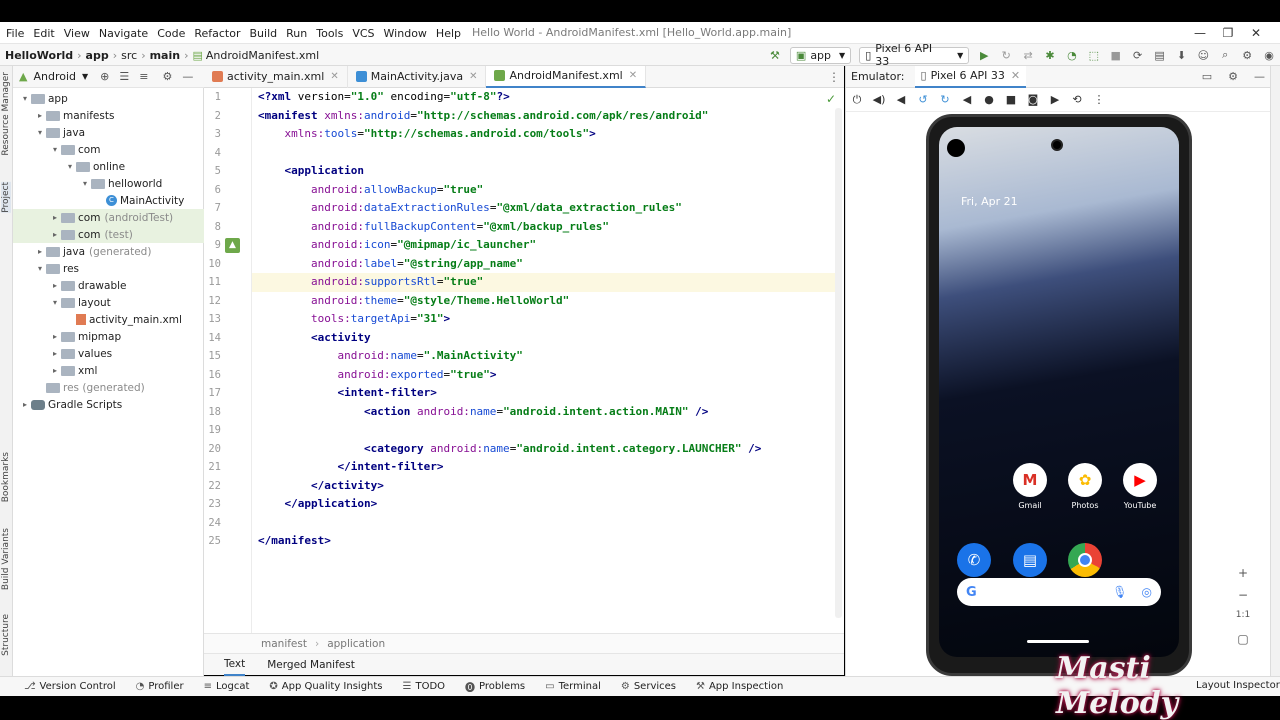  I want to click on tree-item: ▾ java, so click(108, 132).